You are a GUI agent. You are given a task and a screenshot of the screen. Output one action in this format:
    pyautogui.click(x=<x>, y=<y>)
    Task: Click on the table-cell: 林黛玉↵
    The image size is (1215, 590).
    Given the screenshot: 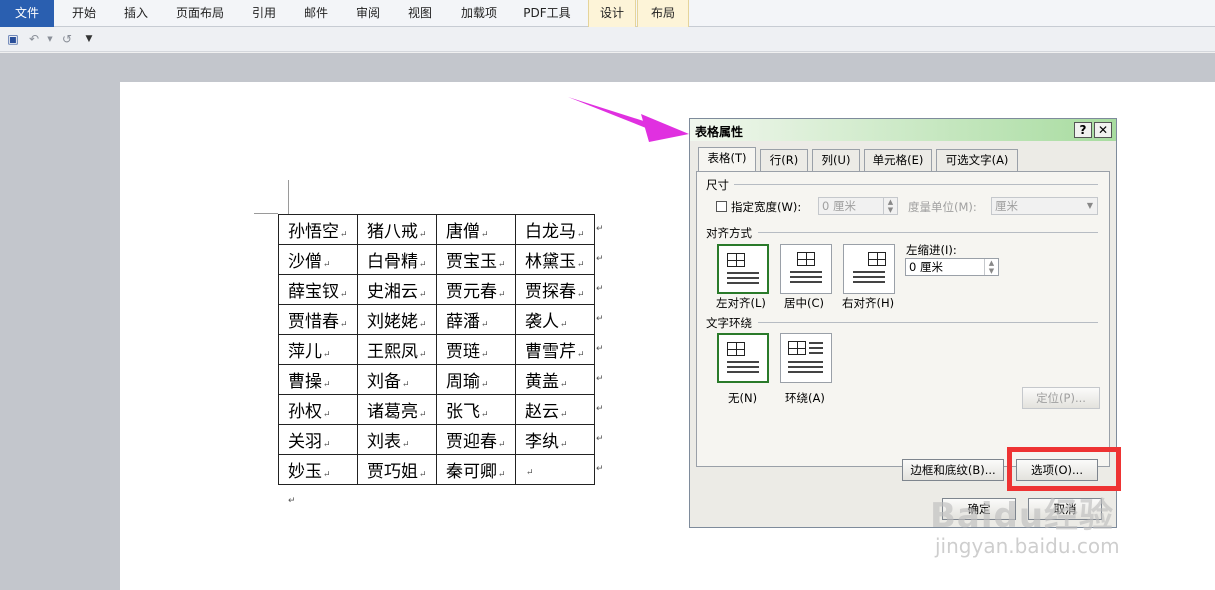 What is the action you would take?
    pyautogui.click(x=555, y=259)
    